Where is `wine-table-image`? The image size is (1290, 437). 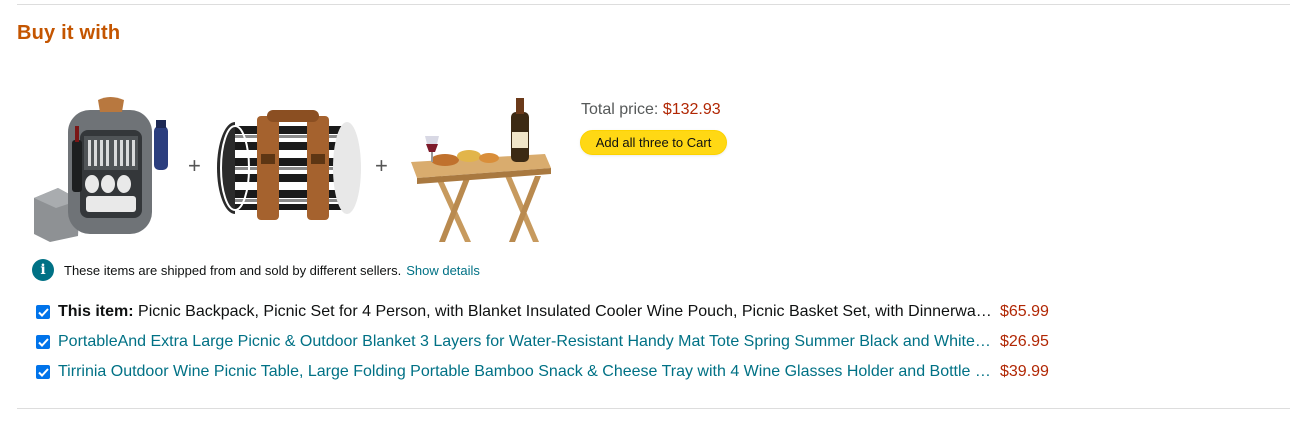
wine-table-image is located at coordinates (479, 171).